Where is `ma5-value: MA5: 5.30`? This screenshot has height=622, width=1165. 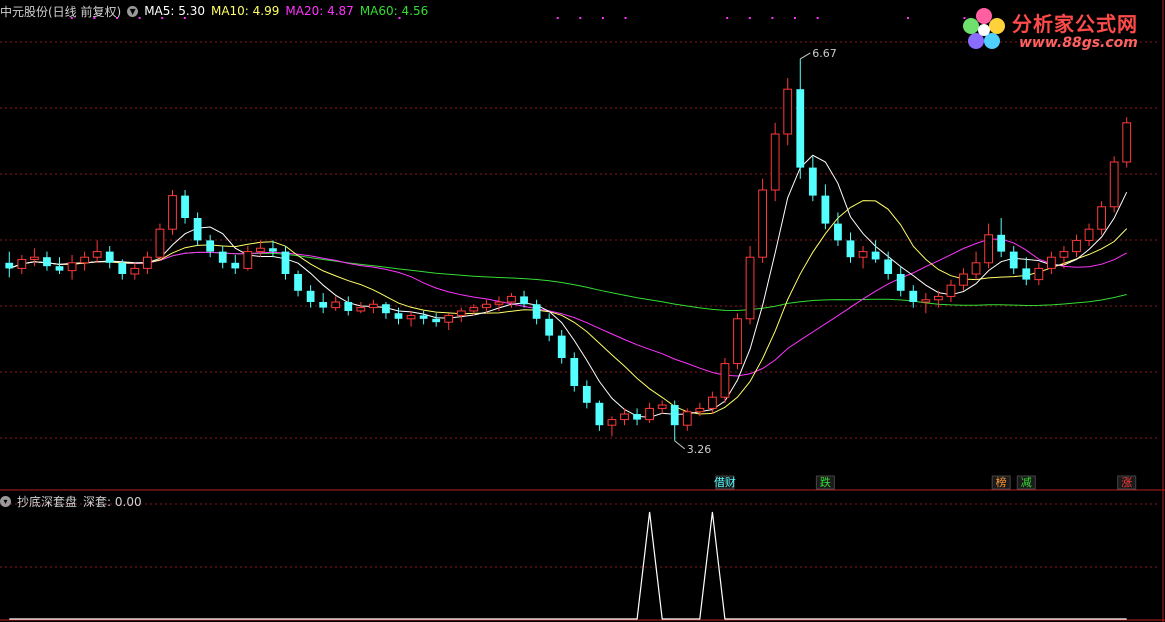 ma5-value: MA5: 5.30 is located at coordinates (174, 11).